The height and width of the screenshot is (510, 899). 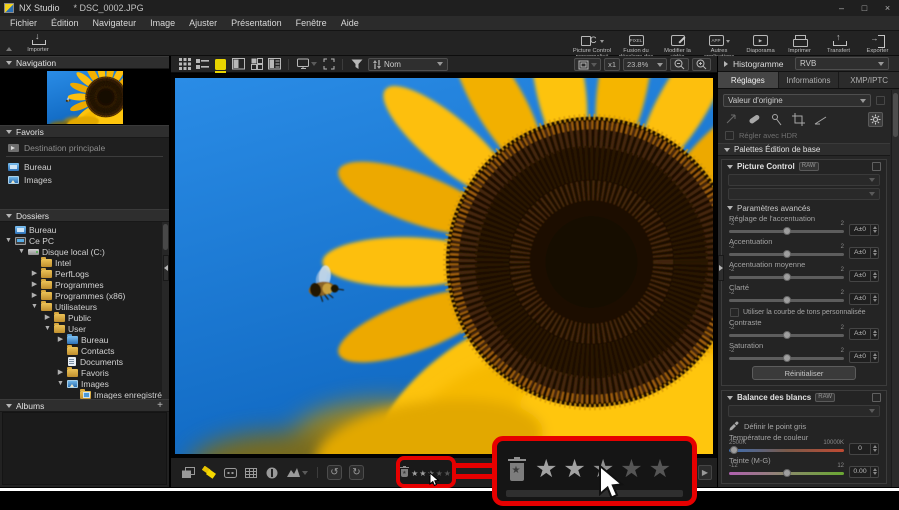 I want to click on compare-view-icon, so click(x=256, y=64).